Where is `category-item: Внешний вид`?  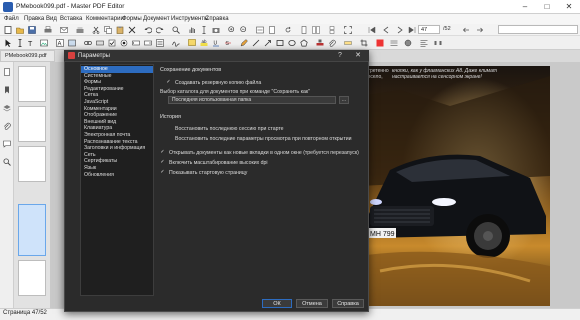
category-item: Внешний вид is located at coordinates (117, 122).